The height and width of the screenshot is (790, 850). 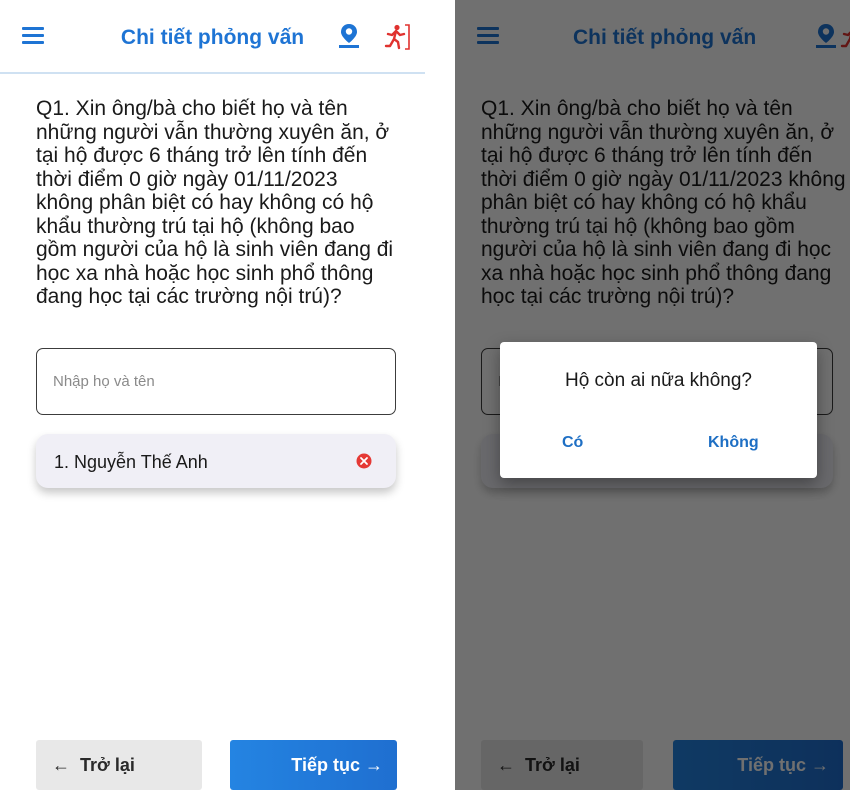 I want to click on arrow-right-icon: →, so click(x=374, y=764).